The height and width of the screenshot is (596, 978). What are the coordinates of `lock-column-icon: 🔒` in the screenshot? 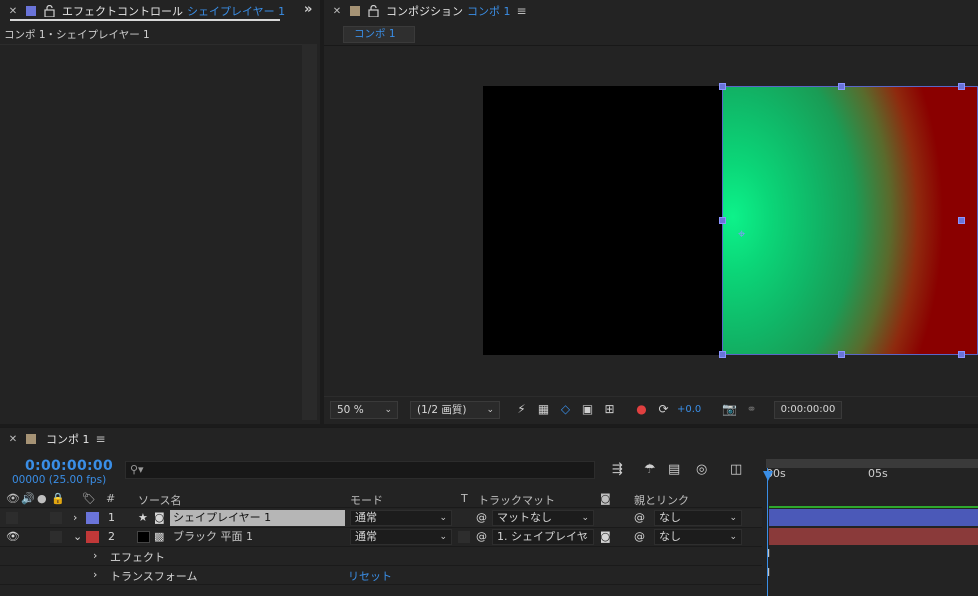 It's located at (58, 498).